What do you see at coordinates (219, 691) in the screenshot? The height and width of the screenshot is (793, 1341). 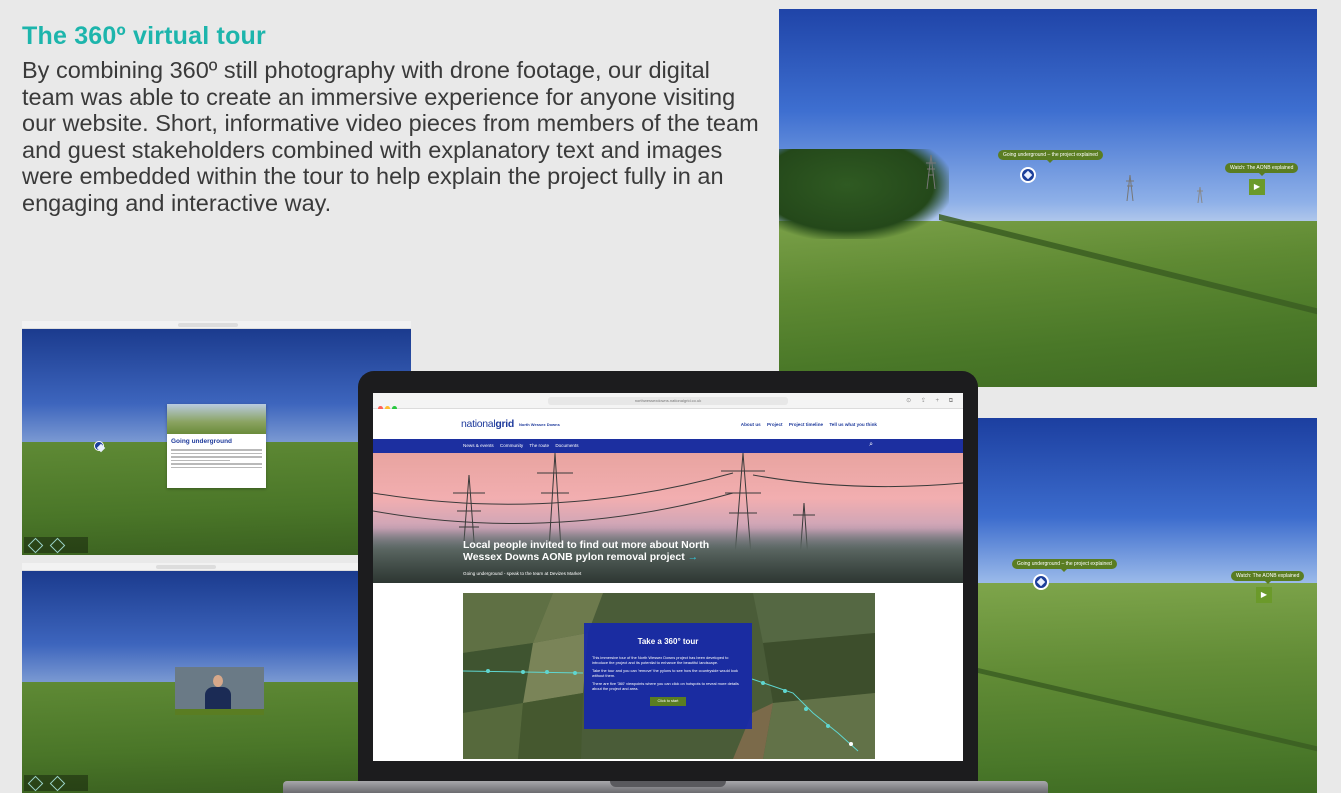 I see `video-card` at bounding box center [219, 691].